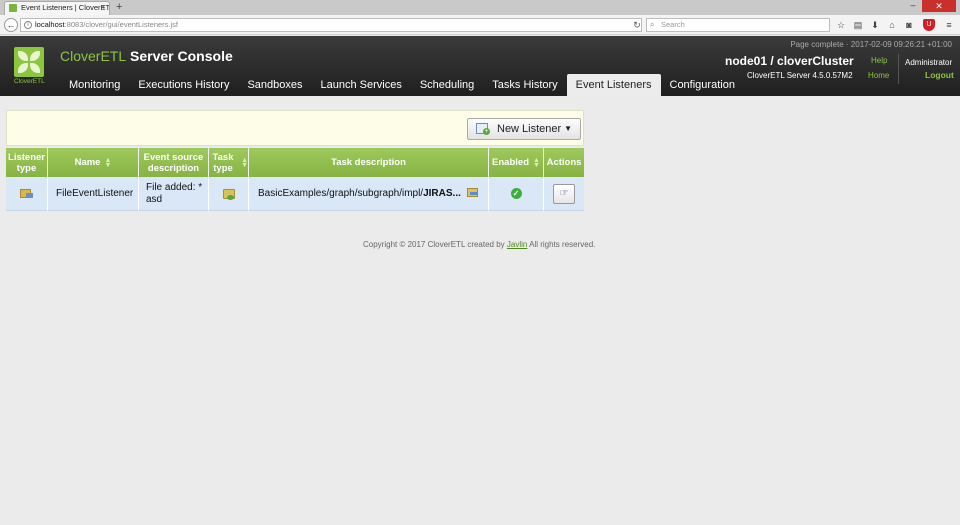  Describe the element at coordinates (94, 85) in the screenshot. I see `nav-monitoring: Monitoring` at that location.